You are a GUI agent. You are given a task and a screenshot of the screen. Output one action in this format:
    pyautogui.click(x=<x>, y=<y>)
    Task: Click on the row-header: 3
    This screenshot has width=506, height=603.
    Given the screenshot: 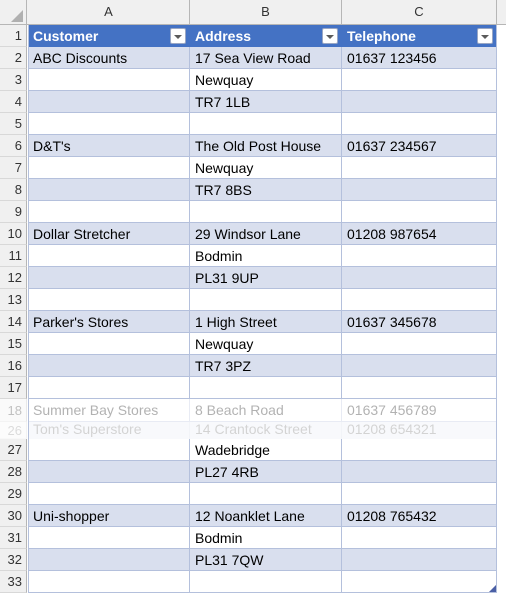 What is the action you would take?
    pyautogui.click(x=13, y=80)
    